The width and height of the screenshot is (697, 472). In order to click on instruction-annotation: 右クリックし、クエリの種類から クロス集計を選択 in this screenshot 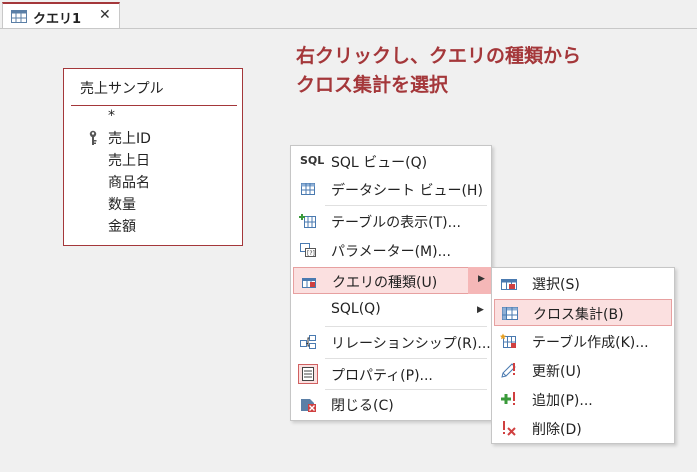, I will do `click(438, 71)`.